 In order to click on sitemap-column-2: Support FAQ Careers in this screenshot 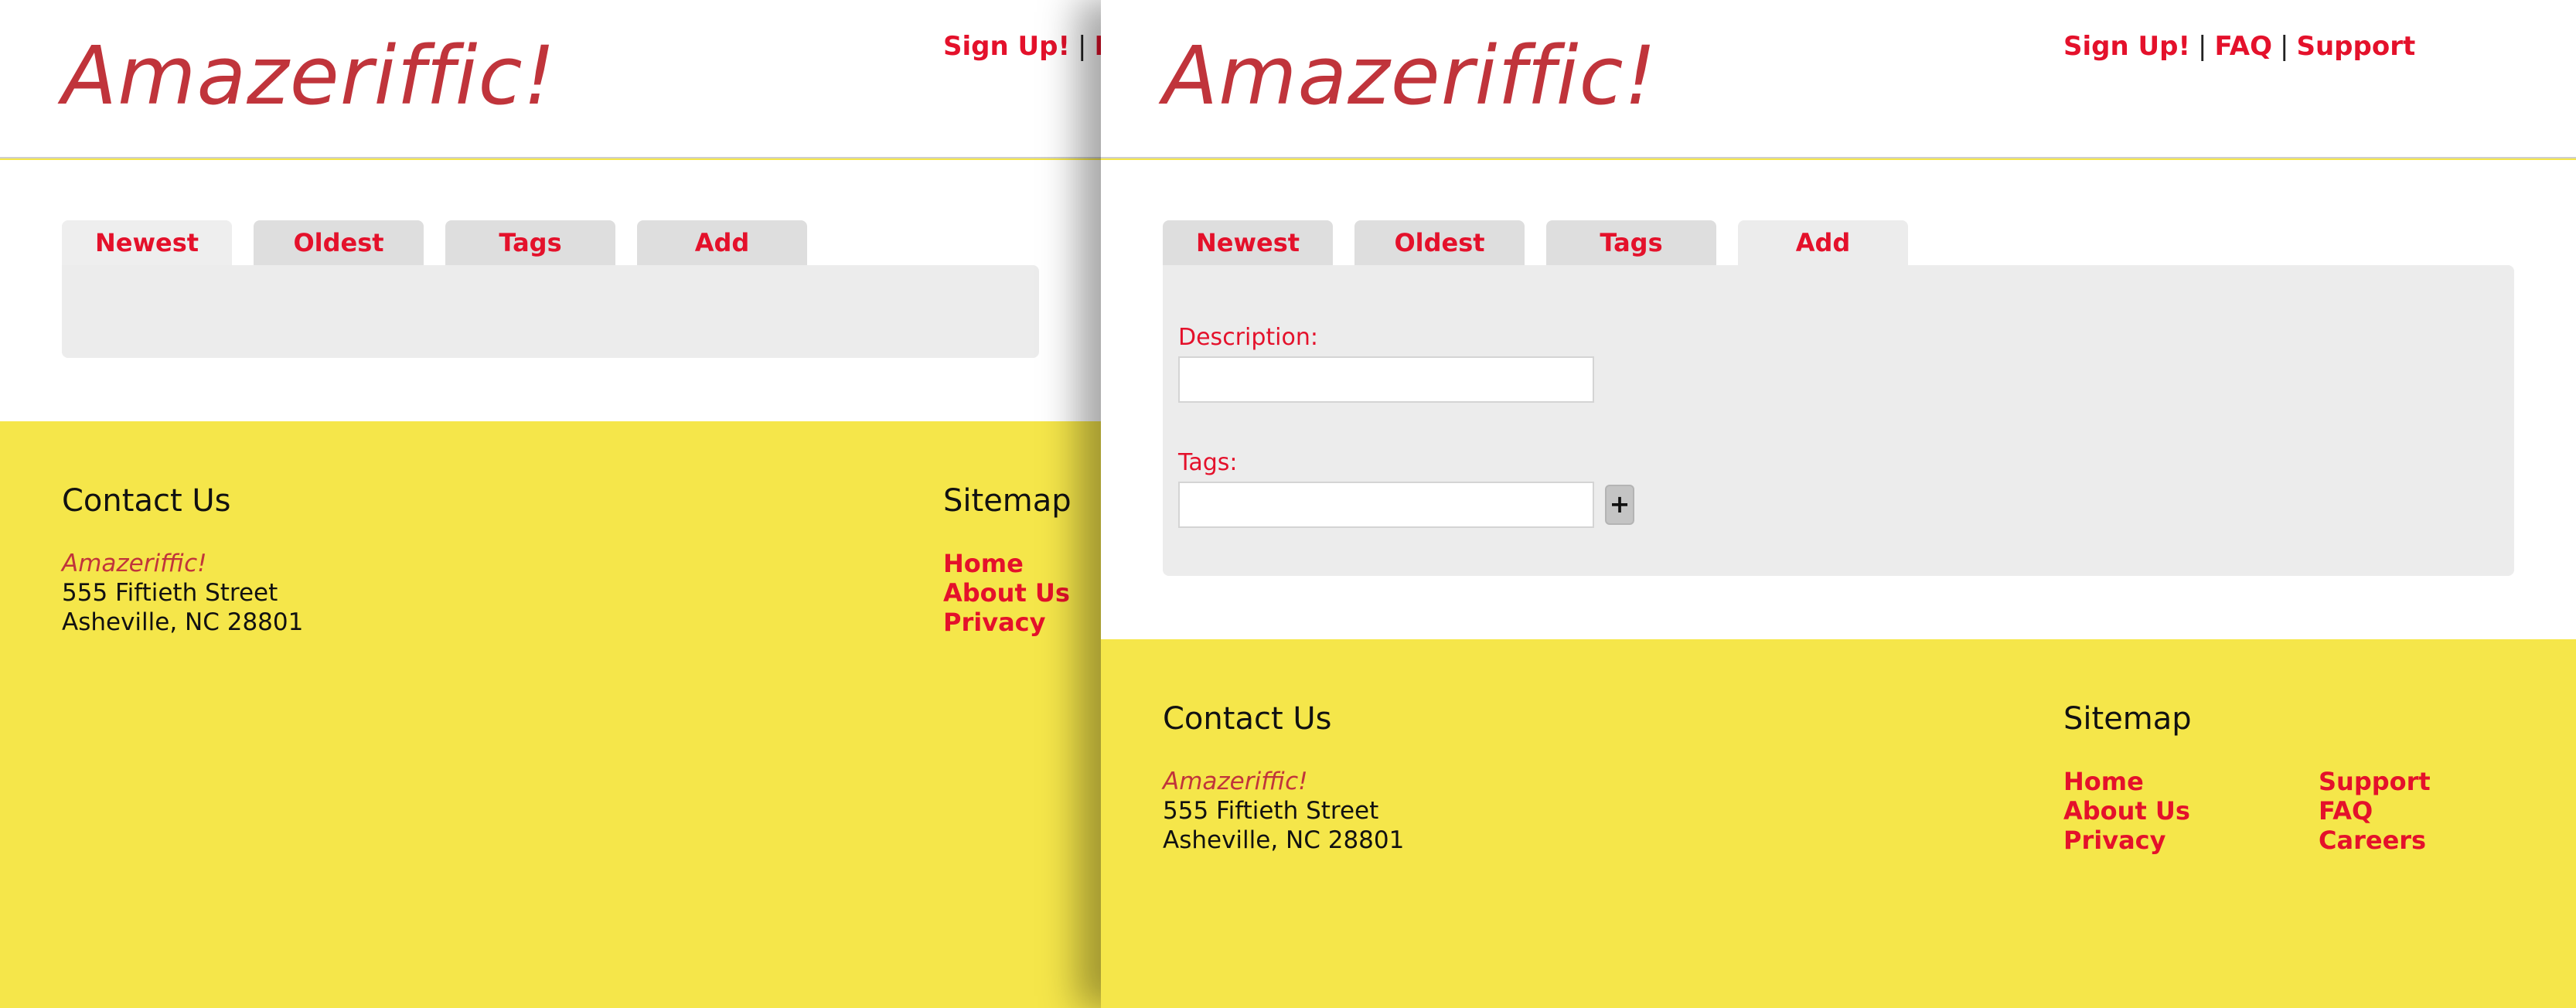, I will do `click(2375, 811)`.